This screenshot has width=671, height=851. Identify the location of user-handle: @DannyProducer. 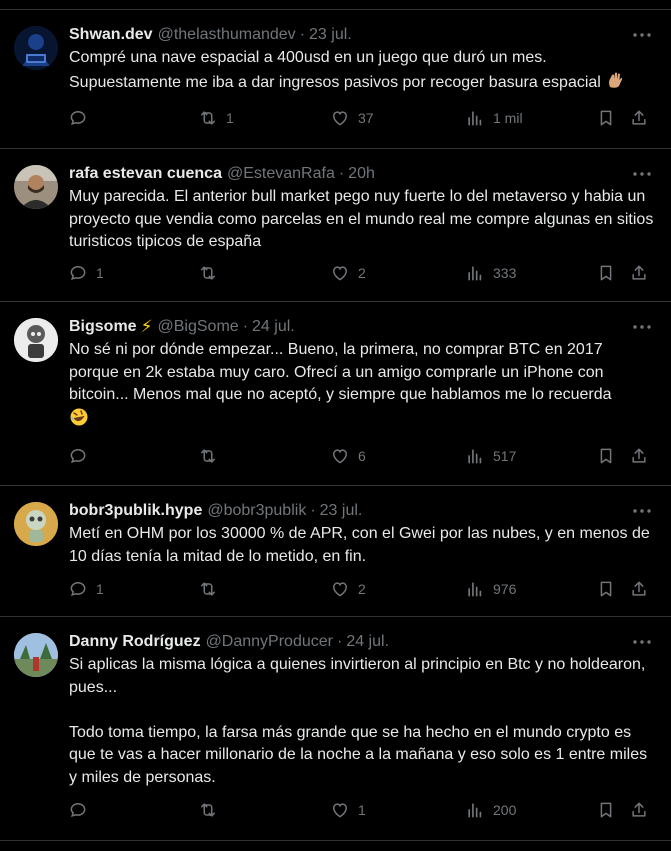
(269, 642).